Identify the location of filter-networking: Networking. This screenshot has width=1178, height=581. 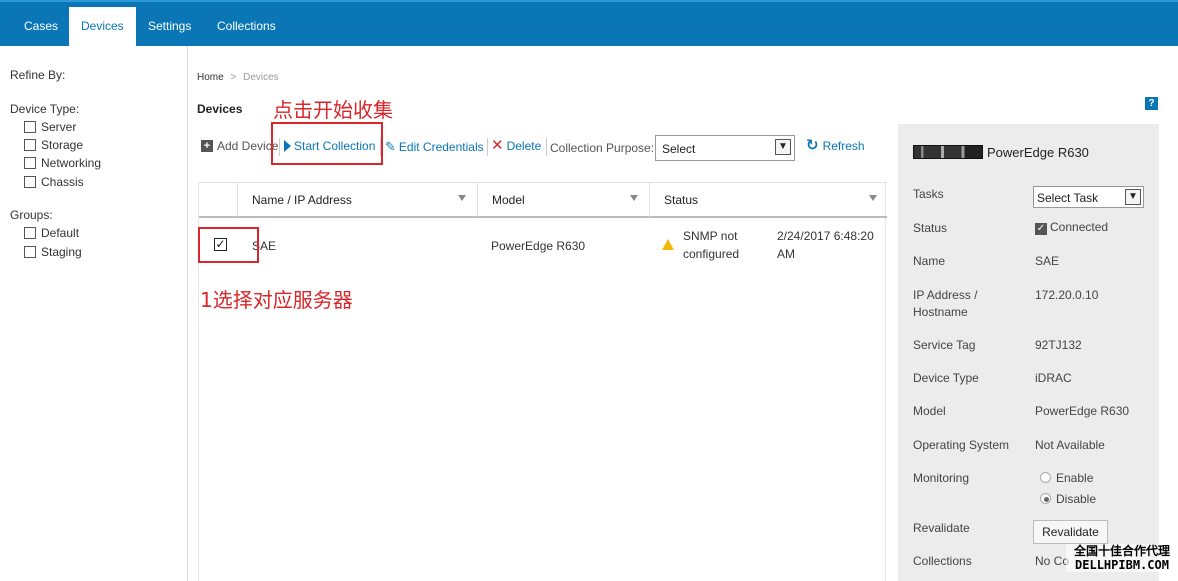
(62, 163).